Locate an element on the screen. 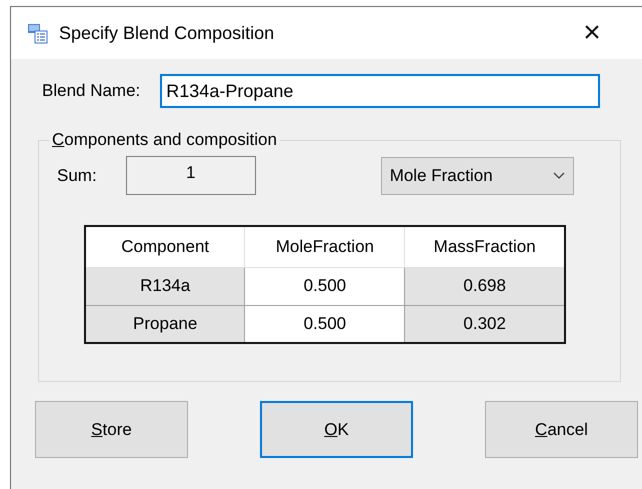  blend-name-label: Blend Name: is located at coordinates (91, 91).